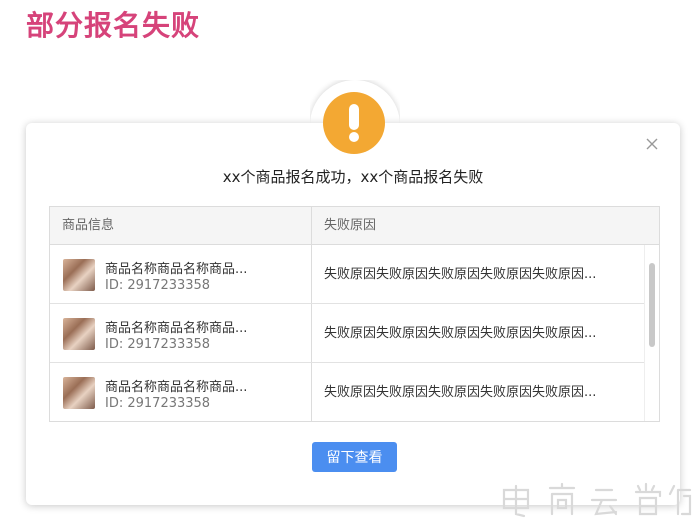  I want to click on table-header: 商品信息 失败原因, so click(354, 226).